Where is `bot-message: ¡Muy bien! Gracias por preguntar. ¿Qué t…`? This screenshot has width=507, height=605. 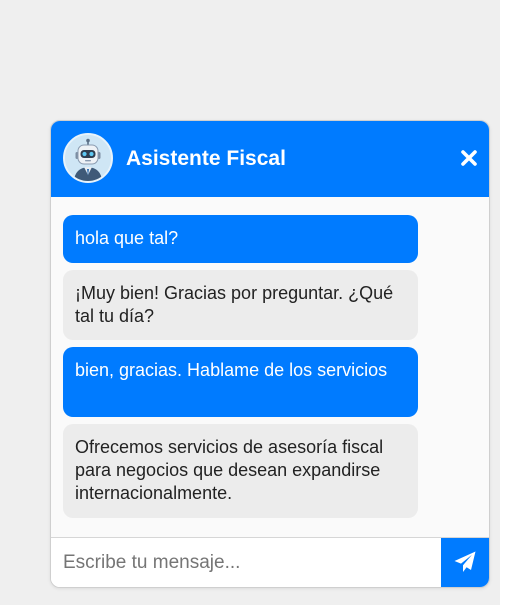
bot-message: ¡Muy bien! Gracias por preguntar. ¿Qué t… is located at coordinates (240, 305).